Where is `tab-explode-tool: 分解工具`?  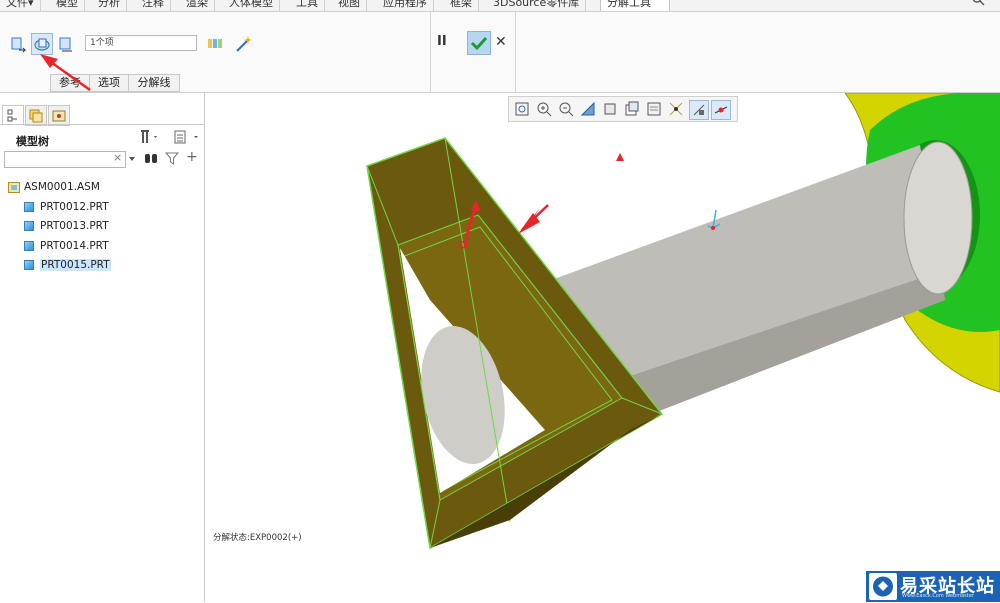 tab-explode-tool: 分解工具 is located at coordinates (635, 5).